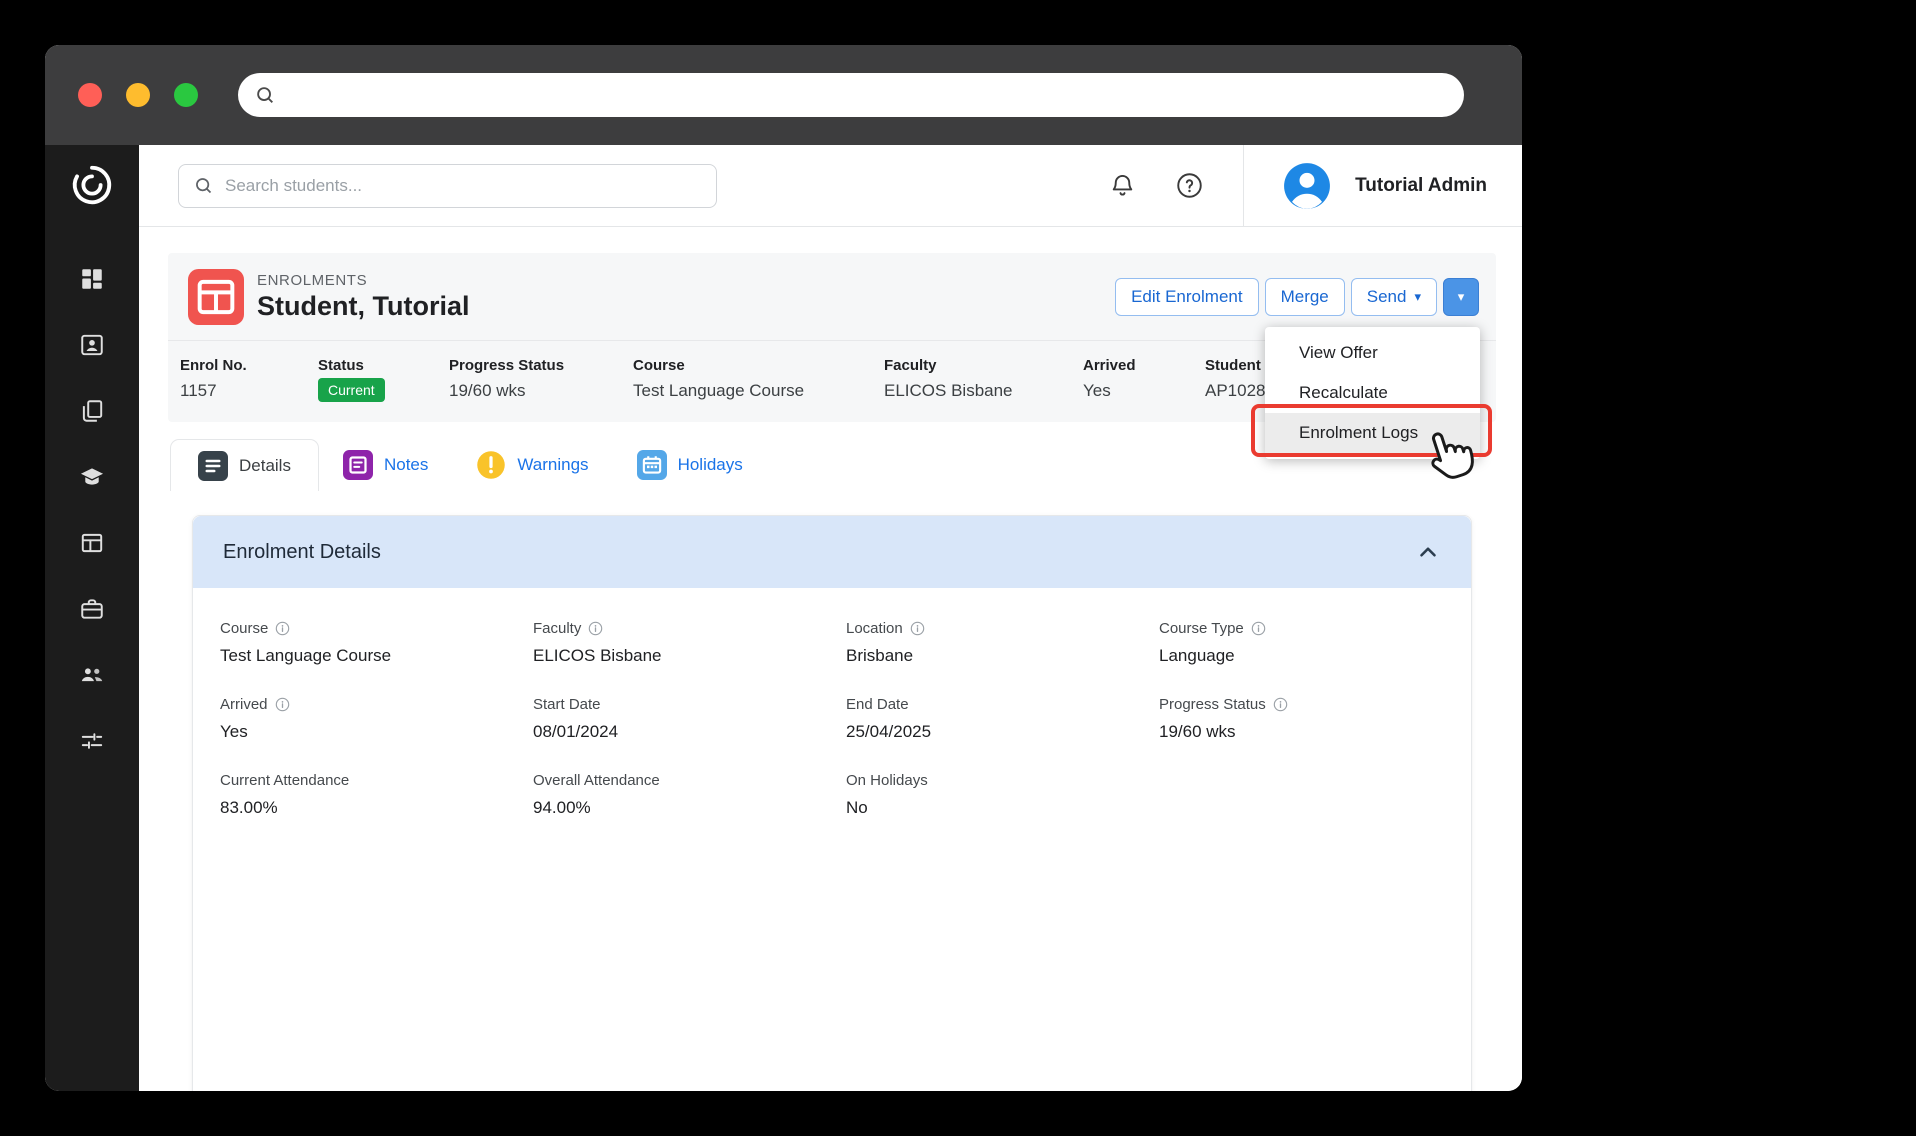  I want to click on dashboard-icon, so click(92, 279).